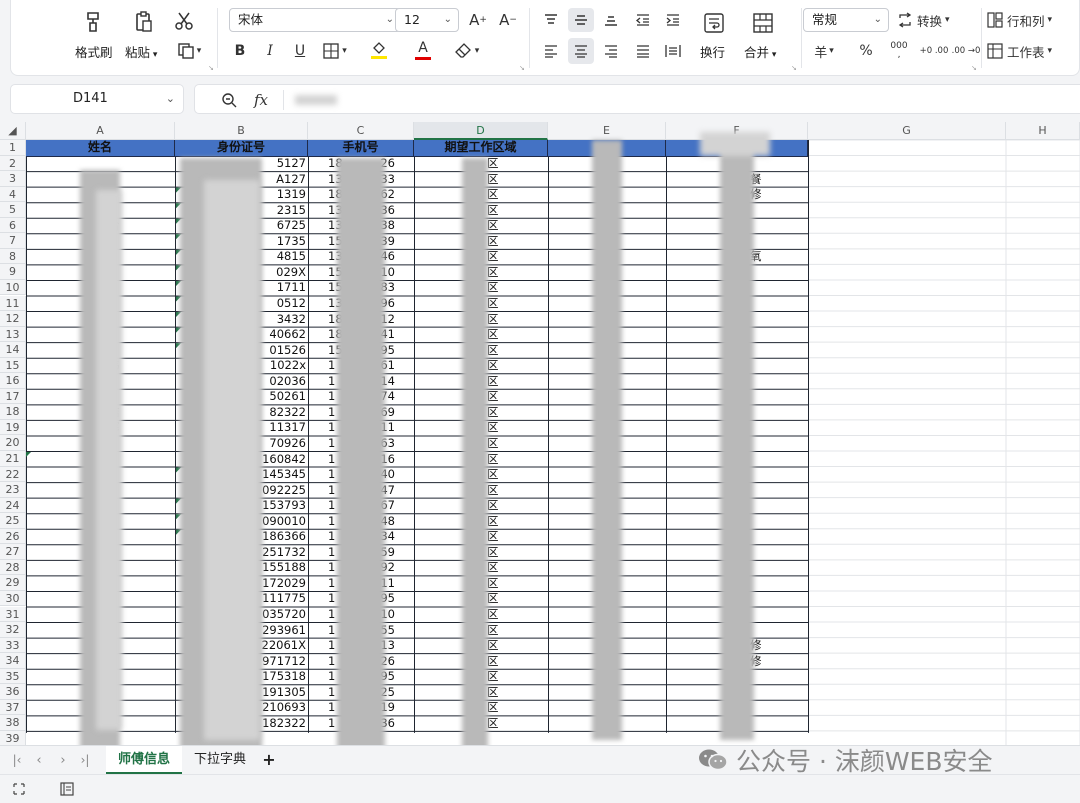 This screenshot has height=803, width=1080. Describe the element at coordinates (100, 148) in the screenshot. I see `header-cell-a: 姓名` at that location.